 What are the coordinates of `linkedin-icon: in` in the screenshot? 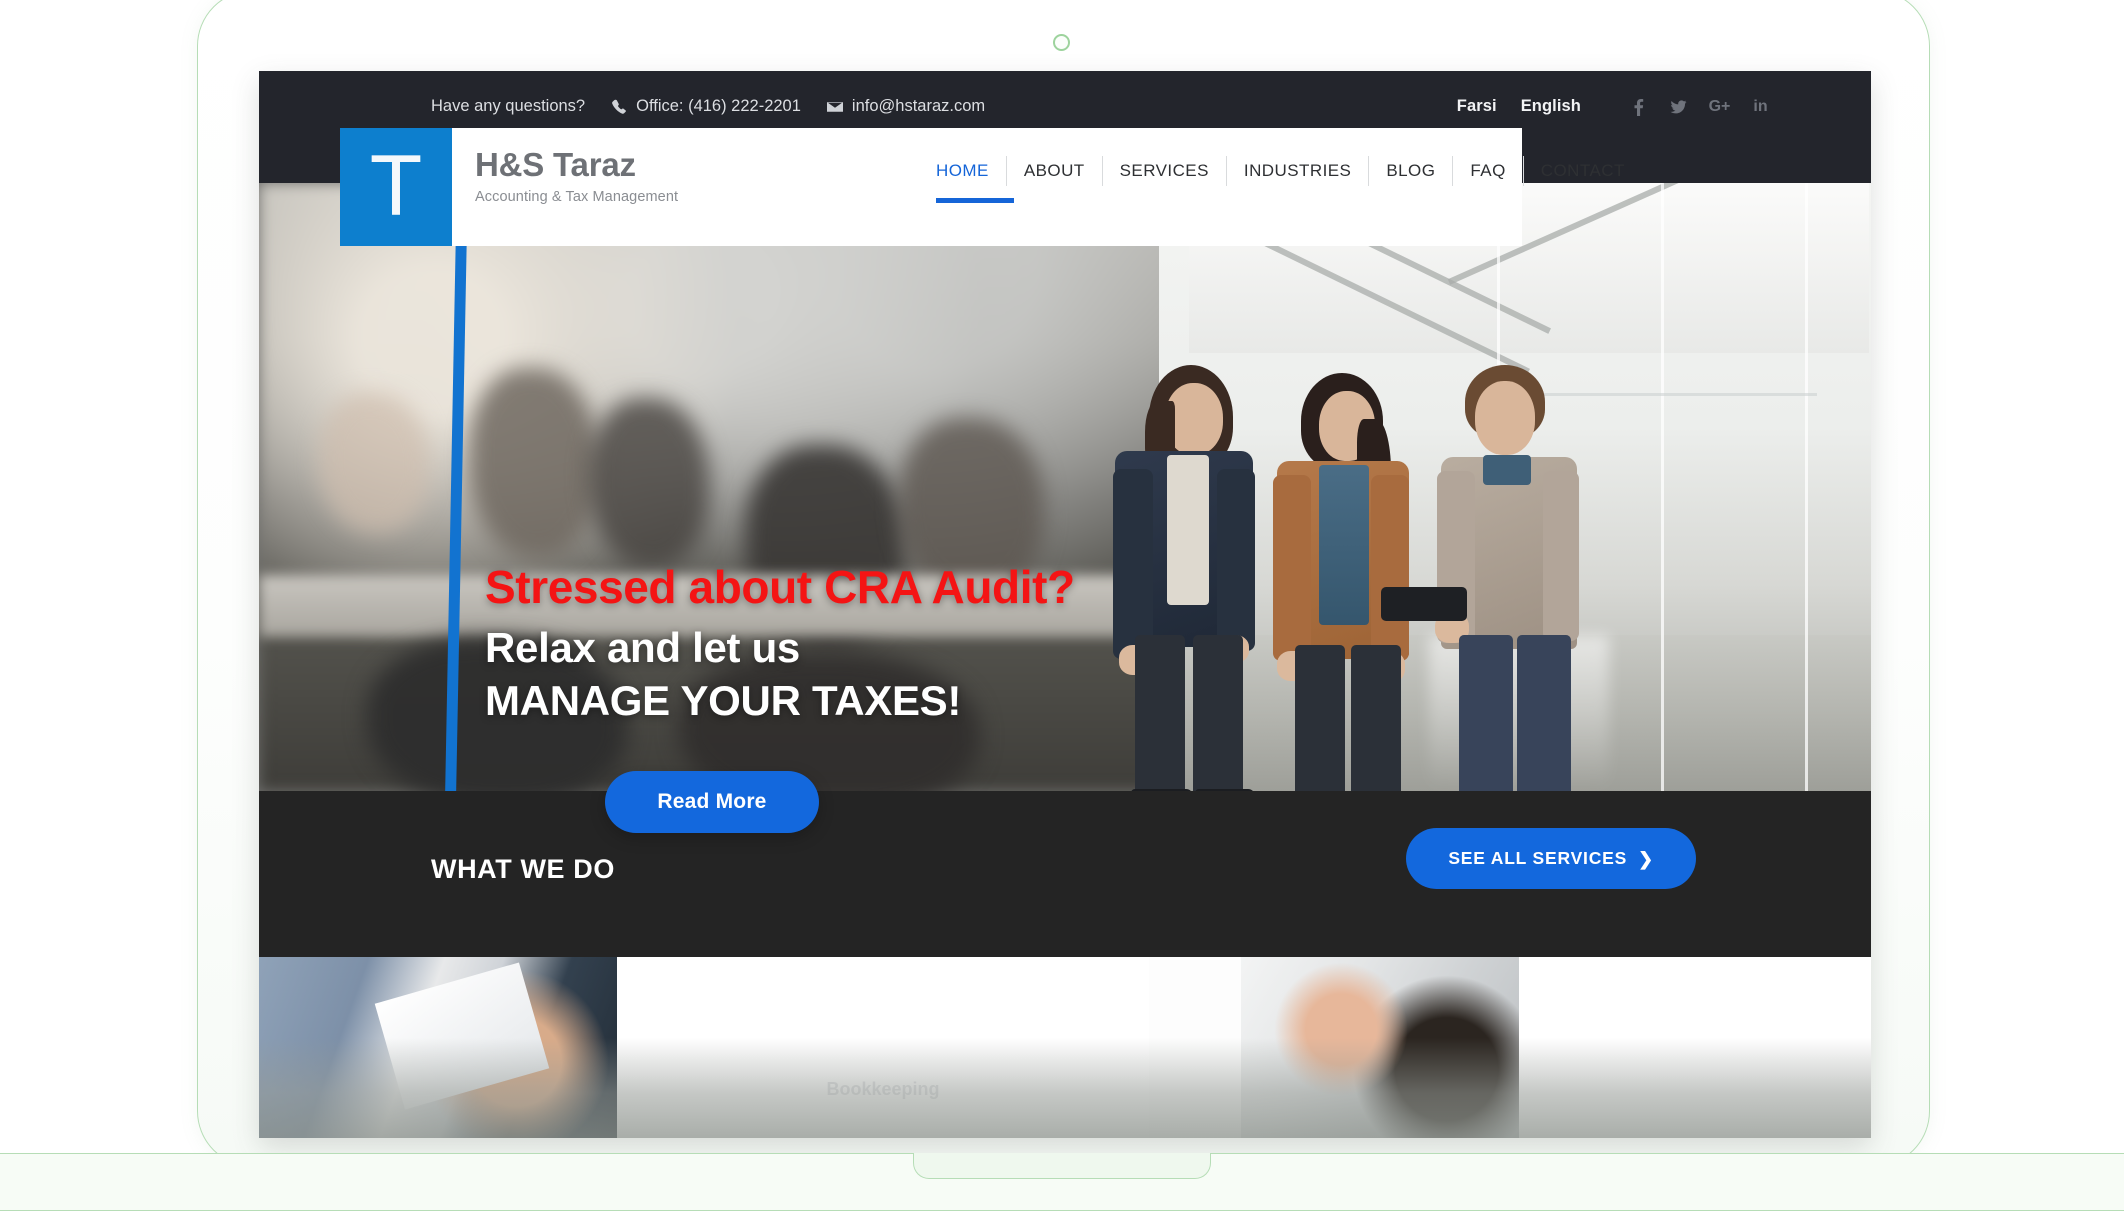 It's located at (1760, 106).